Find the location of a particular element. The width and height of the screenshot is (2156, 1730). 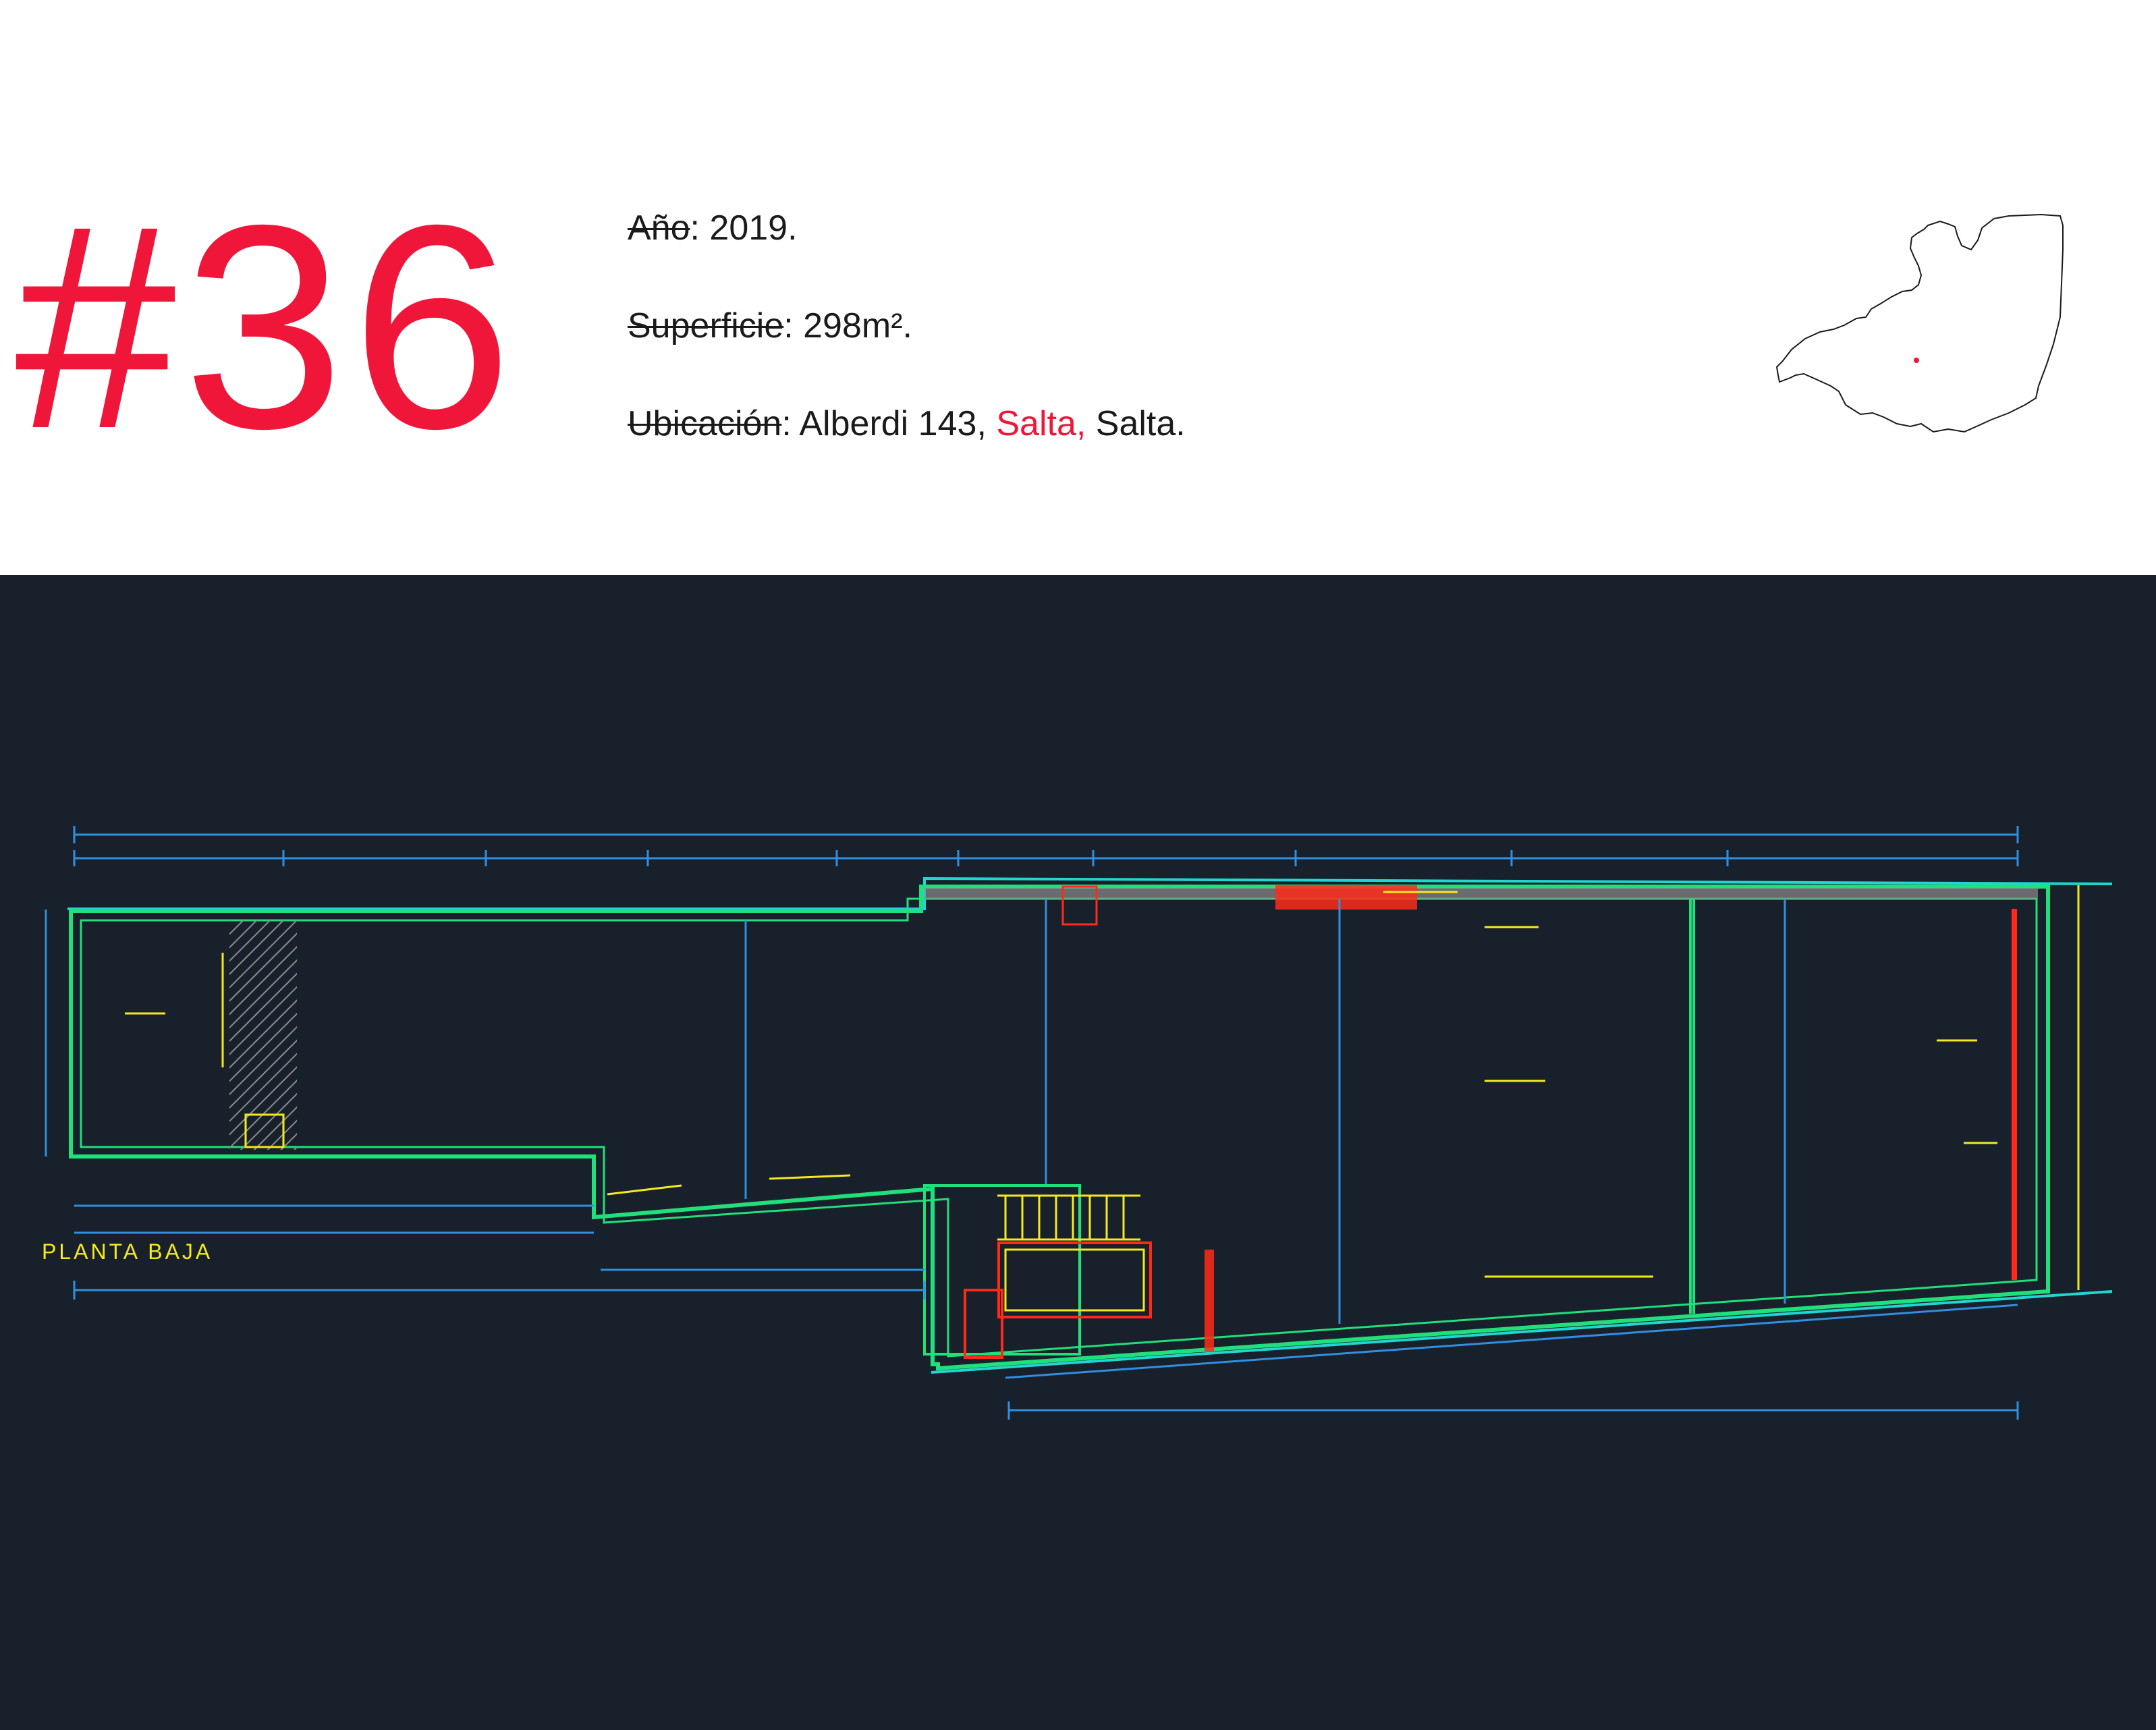

location-city: Salta, is located at coordinates (1041, 423).